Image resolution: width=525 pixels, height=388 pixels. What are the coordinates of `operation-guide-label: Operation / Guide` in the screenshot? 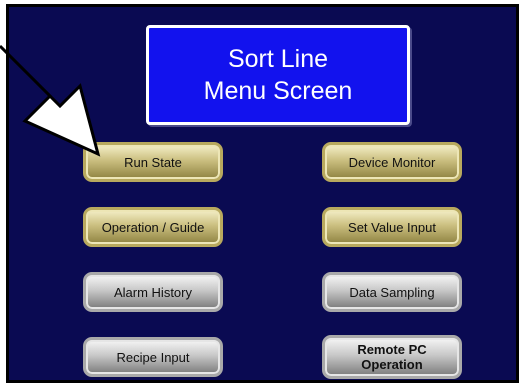 It's located at (153, 227).